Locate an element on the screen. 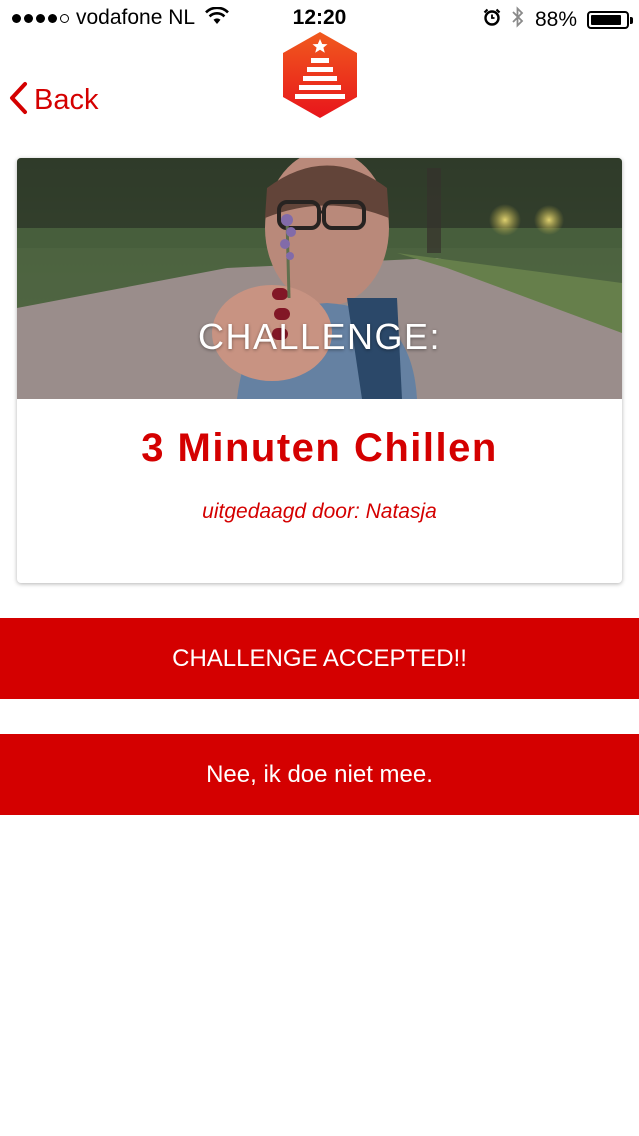 This screenshot has height=1136, width=639. alarm-icon is located at coordinates (492, 19).